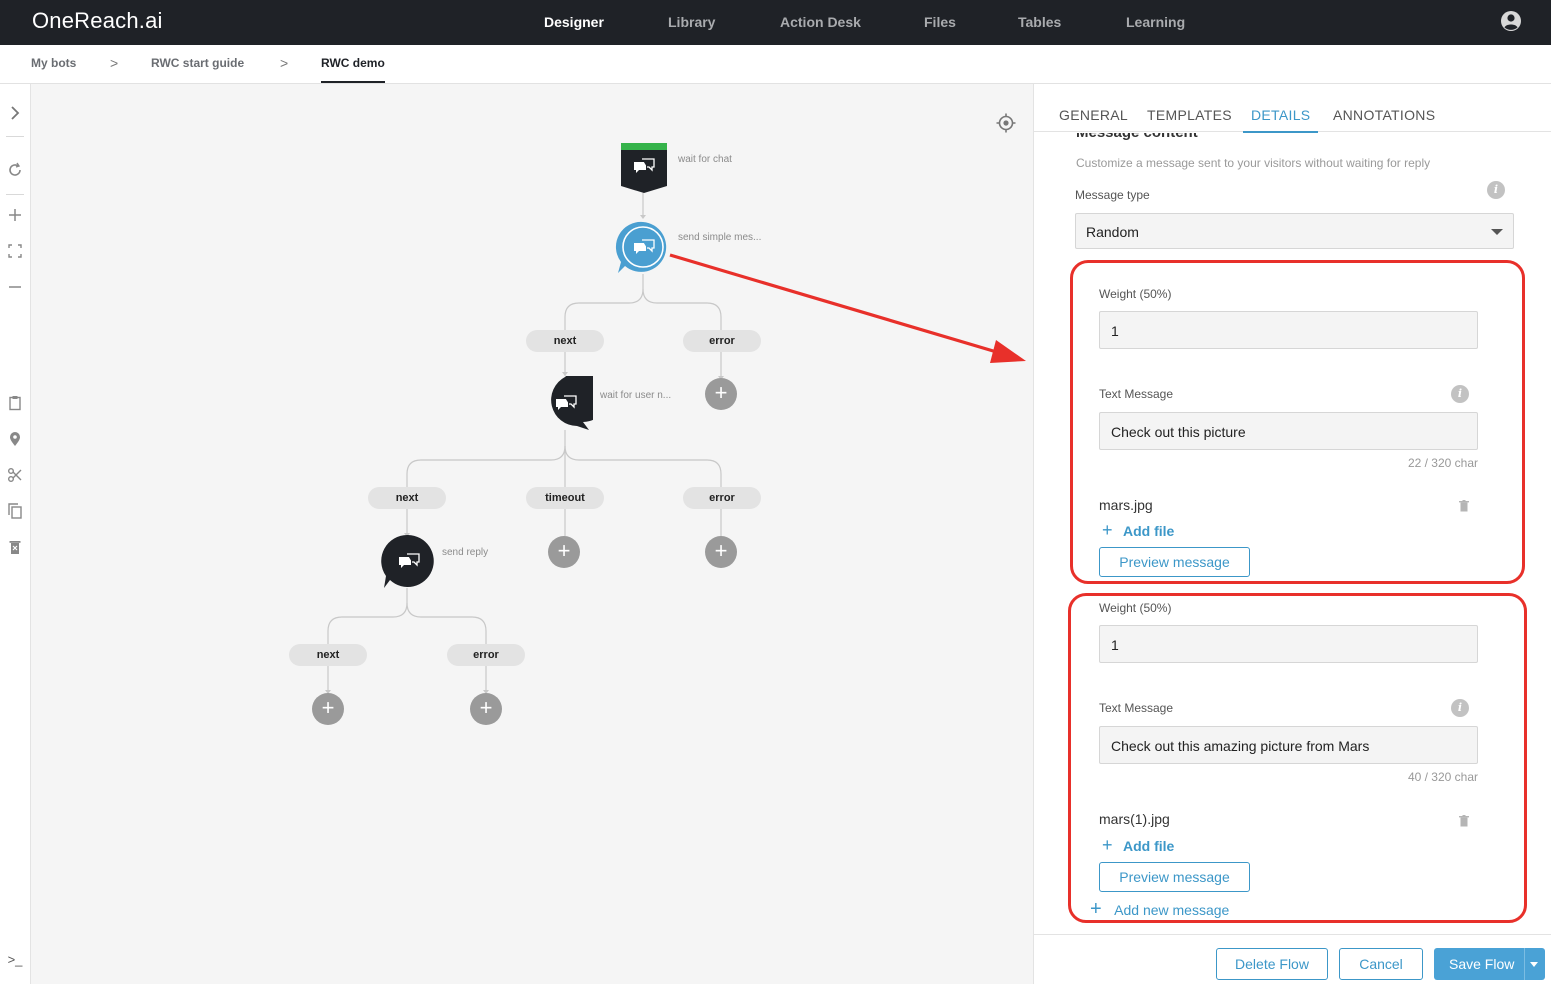 The height and width of the screenshot is (984, 1551). Describe the element at coordinates (1039, 22) in the screenshot. I see `nav-tables: Tables` at that location.